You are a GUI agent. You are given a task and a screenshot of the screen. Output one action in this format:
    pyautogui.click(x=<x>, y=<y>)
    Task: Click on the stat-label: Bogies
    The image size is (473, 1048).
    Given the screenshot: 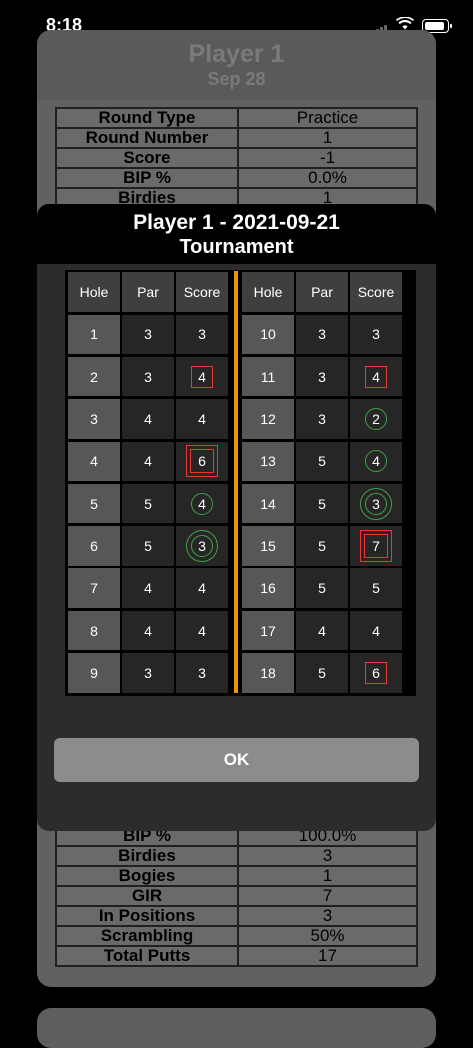 What is the action you would take?
    pyautogui.click(x=147, y=876)
    